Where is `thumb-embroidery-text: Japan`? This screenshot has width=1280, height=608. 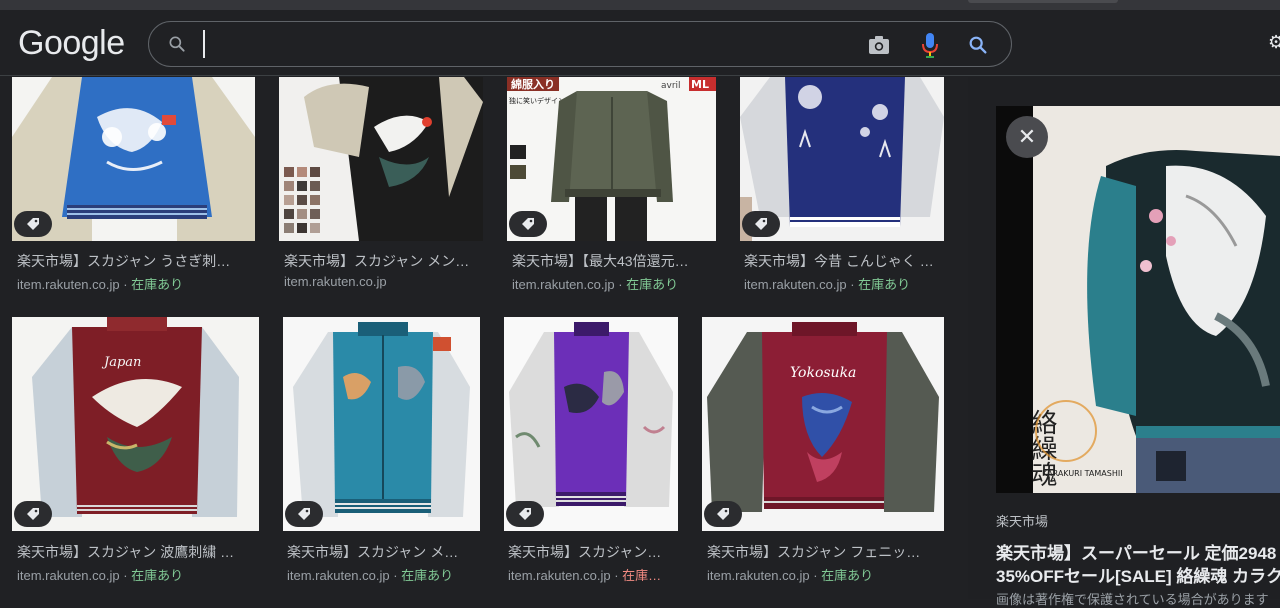
thumb-embroidery-text: Japan is located at coordinates (121, 362).